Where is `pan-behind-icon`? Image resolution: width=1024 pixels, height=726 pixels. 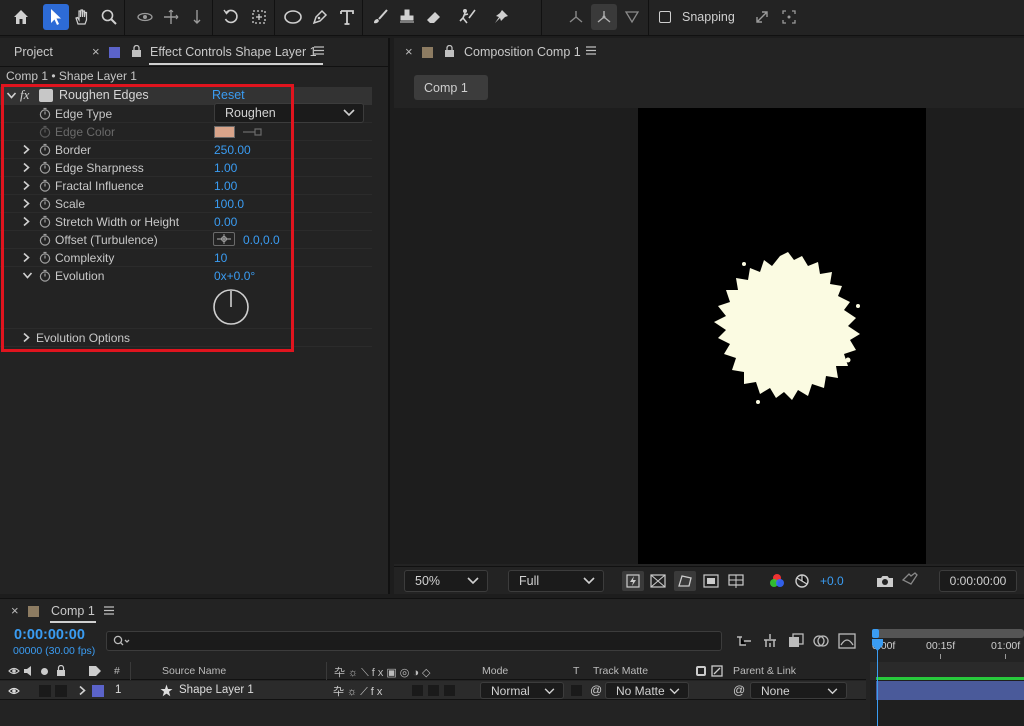
pan-behind-icon is located at coordinates (259, 17).